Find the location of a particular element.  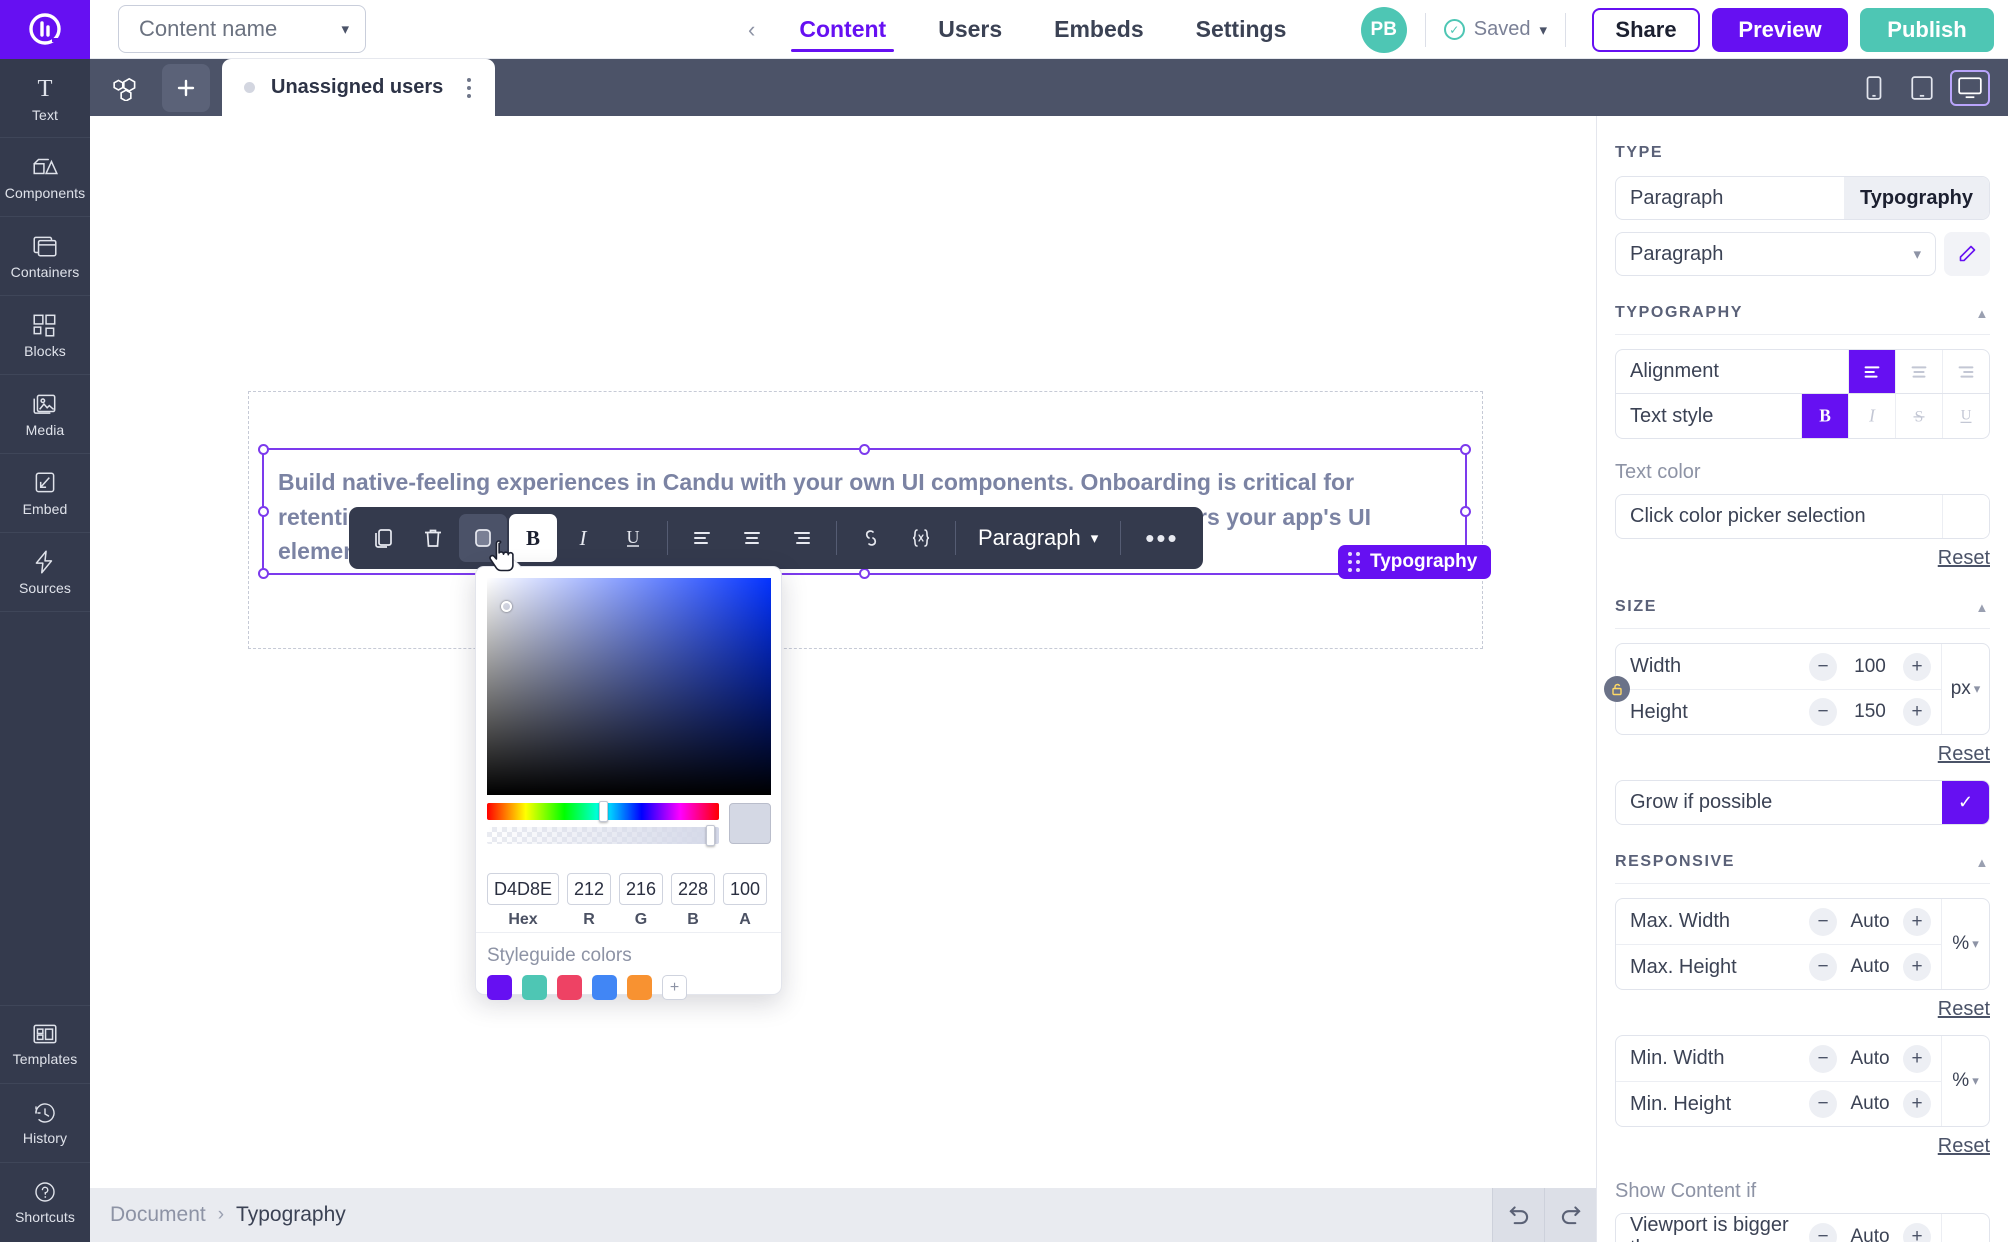

hue-slider is located at coordinates (603, 811).